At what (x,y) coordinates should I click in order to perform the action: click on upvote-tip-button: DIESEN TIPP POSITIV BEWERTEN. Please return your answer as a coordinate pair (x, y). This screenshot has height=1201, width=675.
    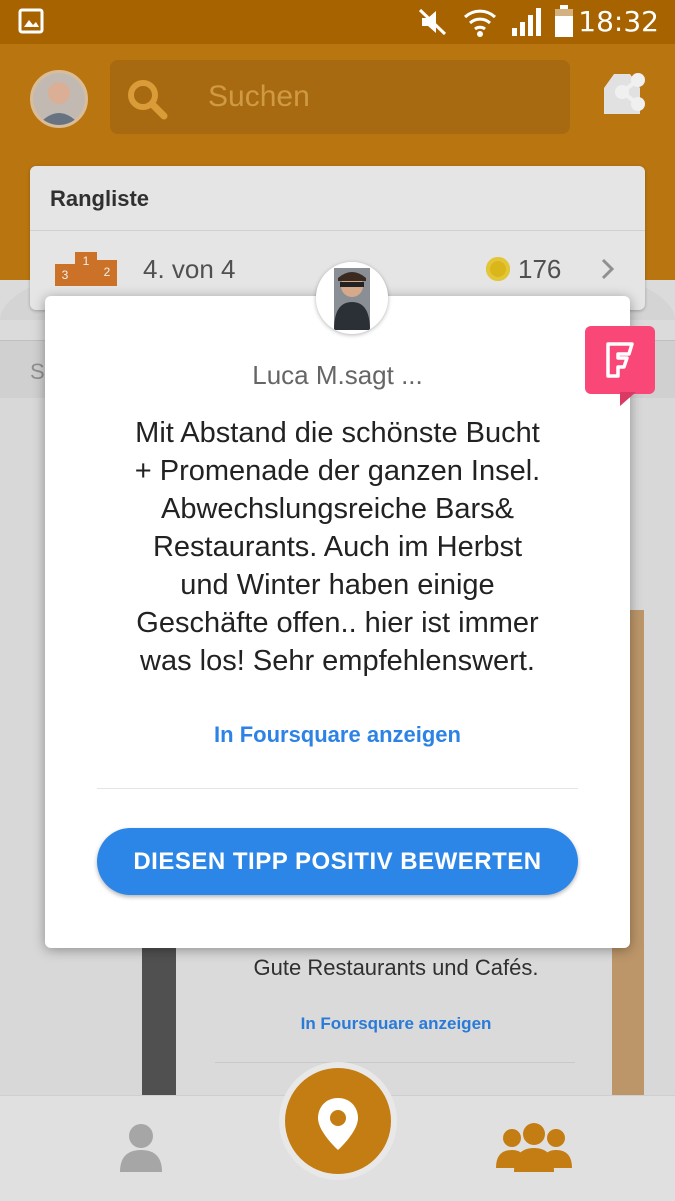
    Looking at the image, I should click on (337, 861).